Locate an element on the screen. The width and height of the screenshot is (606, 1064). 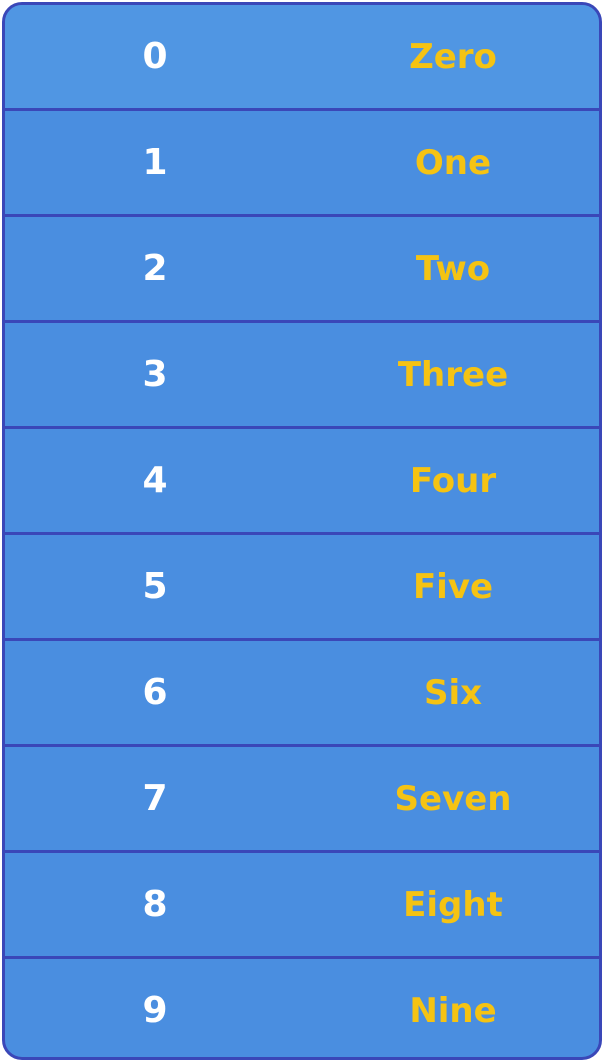
digit-cell: 8 is located at coordinates (155, 904).